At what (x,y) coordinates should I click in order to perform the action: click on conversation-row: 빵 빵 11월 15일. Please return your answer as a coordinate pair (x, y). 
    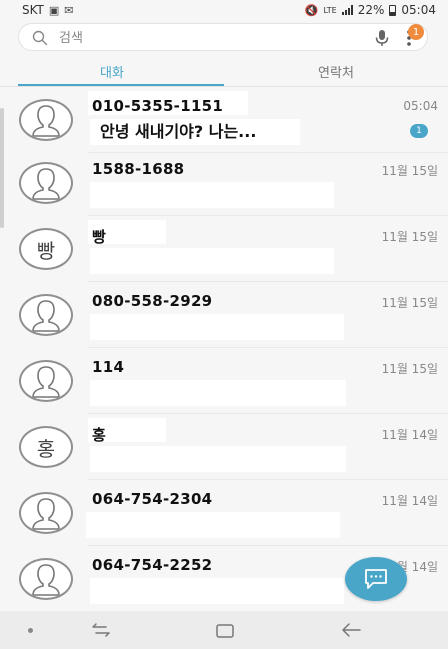
    Looking at the image, I should click on (229, 249).